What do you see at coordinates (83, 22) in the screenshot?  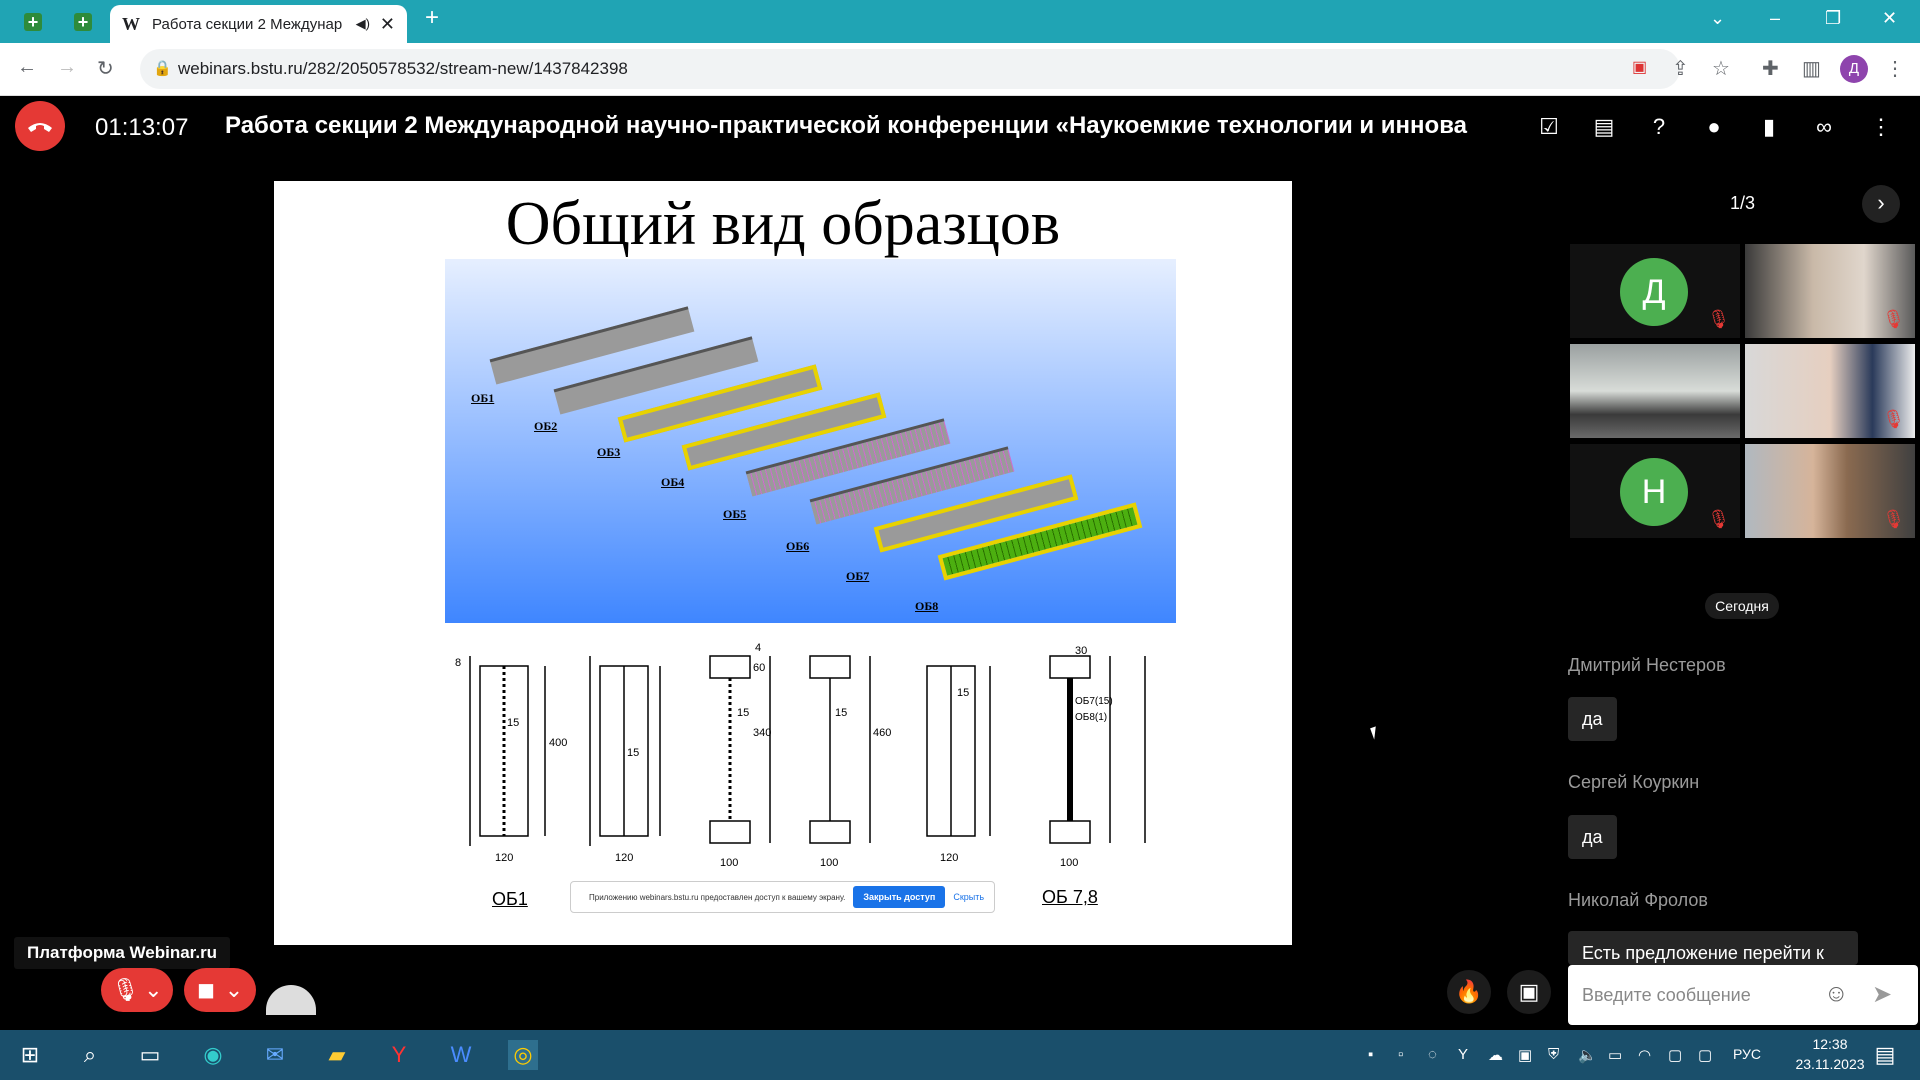 I see `pinned-tab-2: +` at bounding box center [83, 22].